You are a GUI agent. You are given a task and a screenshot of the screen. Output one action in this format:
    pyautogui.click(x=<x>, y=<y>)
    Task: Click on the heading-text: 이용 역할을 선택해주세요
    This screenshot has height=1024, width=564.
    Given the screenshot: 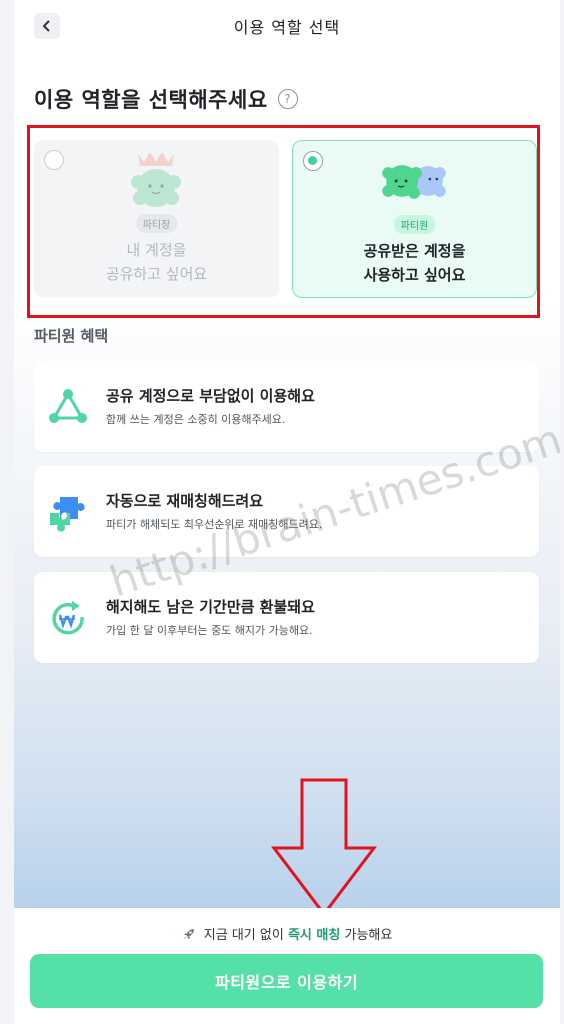 What is the action you would take?
    pyautogui.click(x=151, y=100)
    